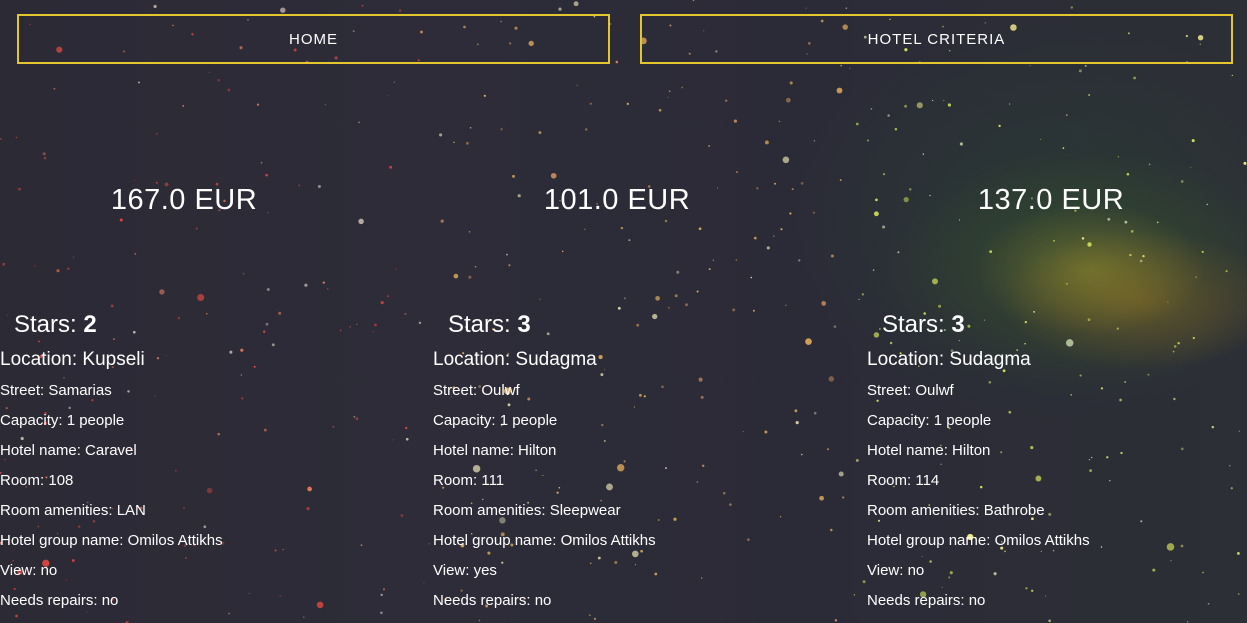 The width and height of the screenshot is (1247, 623). Describe the element at coordinates (1051, 200) in the screenshot. I see `room-price: 137.0 EUR` at that location.